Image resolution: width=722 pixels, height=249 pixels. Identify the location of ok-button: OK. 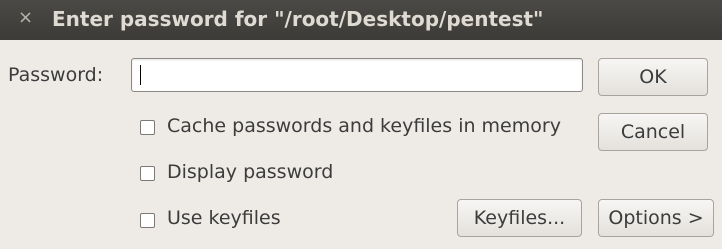
(653, 77).